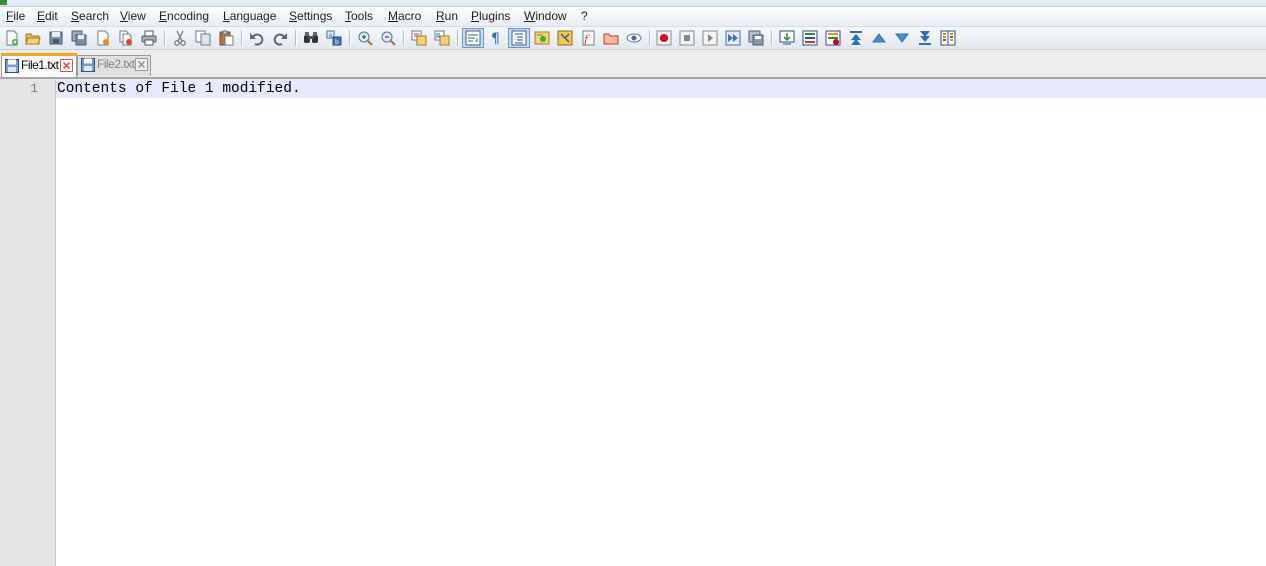 This screenshot has height=566, width=1266. I want to click on word-wrap-icon, so click(473, 38).